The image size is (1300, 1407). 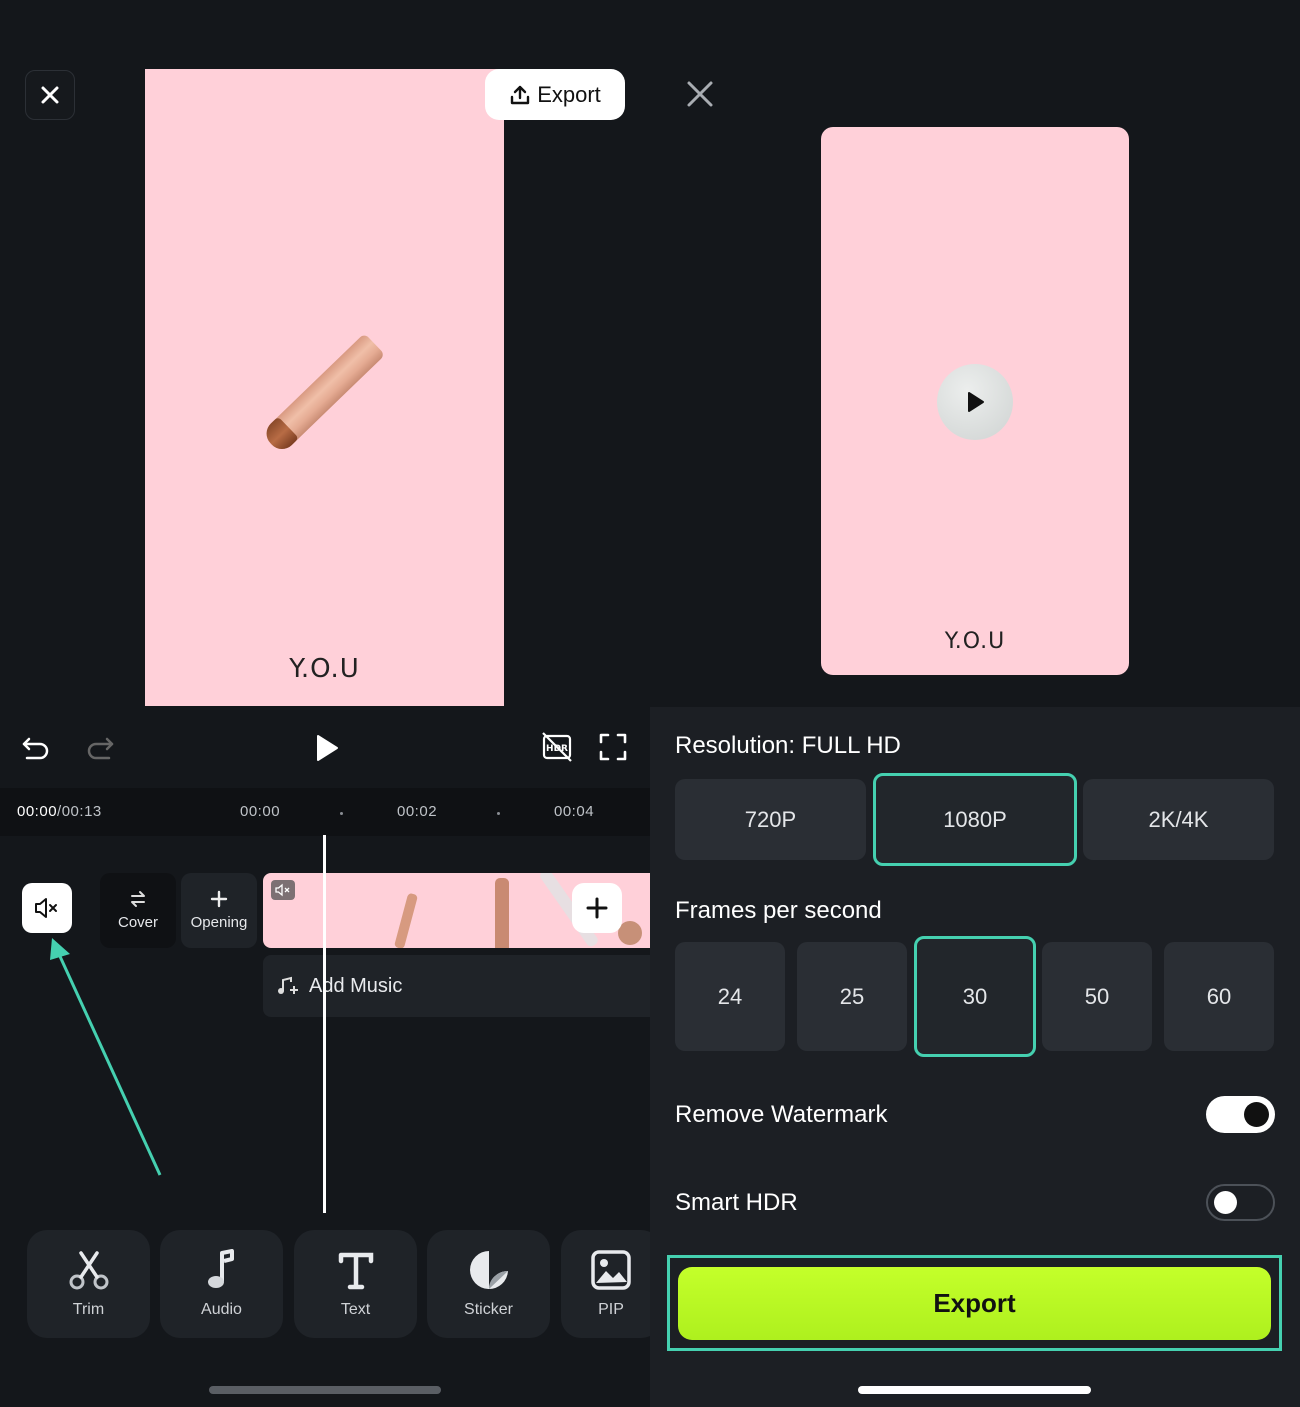 What do you see at coordinates (569, 94) in the screenshot?
I see `export-label: Export` at bounding box center [569, 94].